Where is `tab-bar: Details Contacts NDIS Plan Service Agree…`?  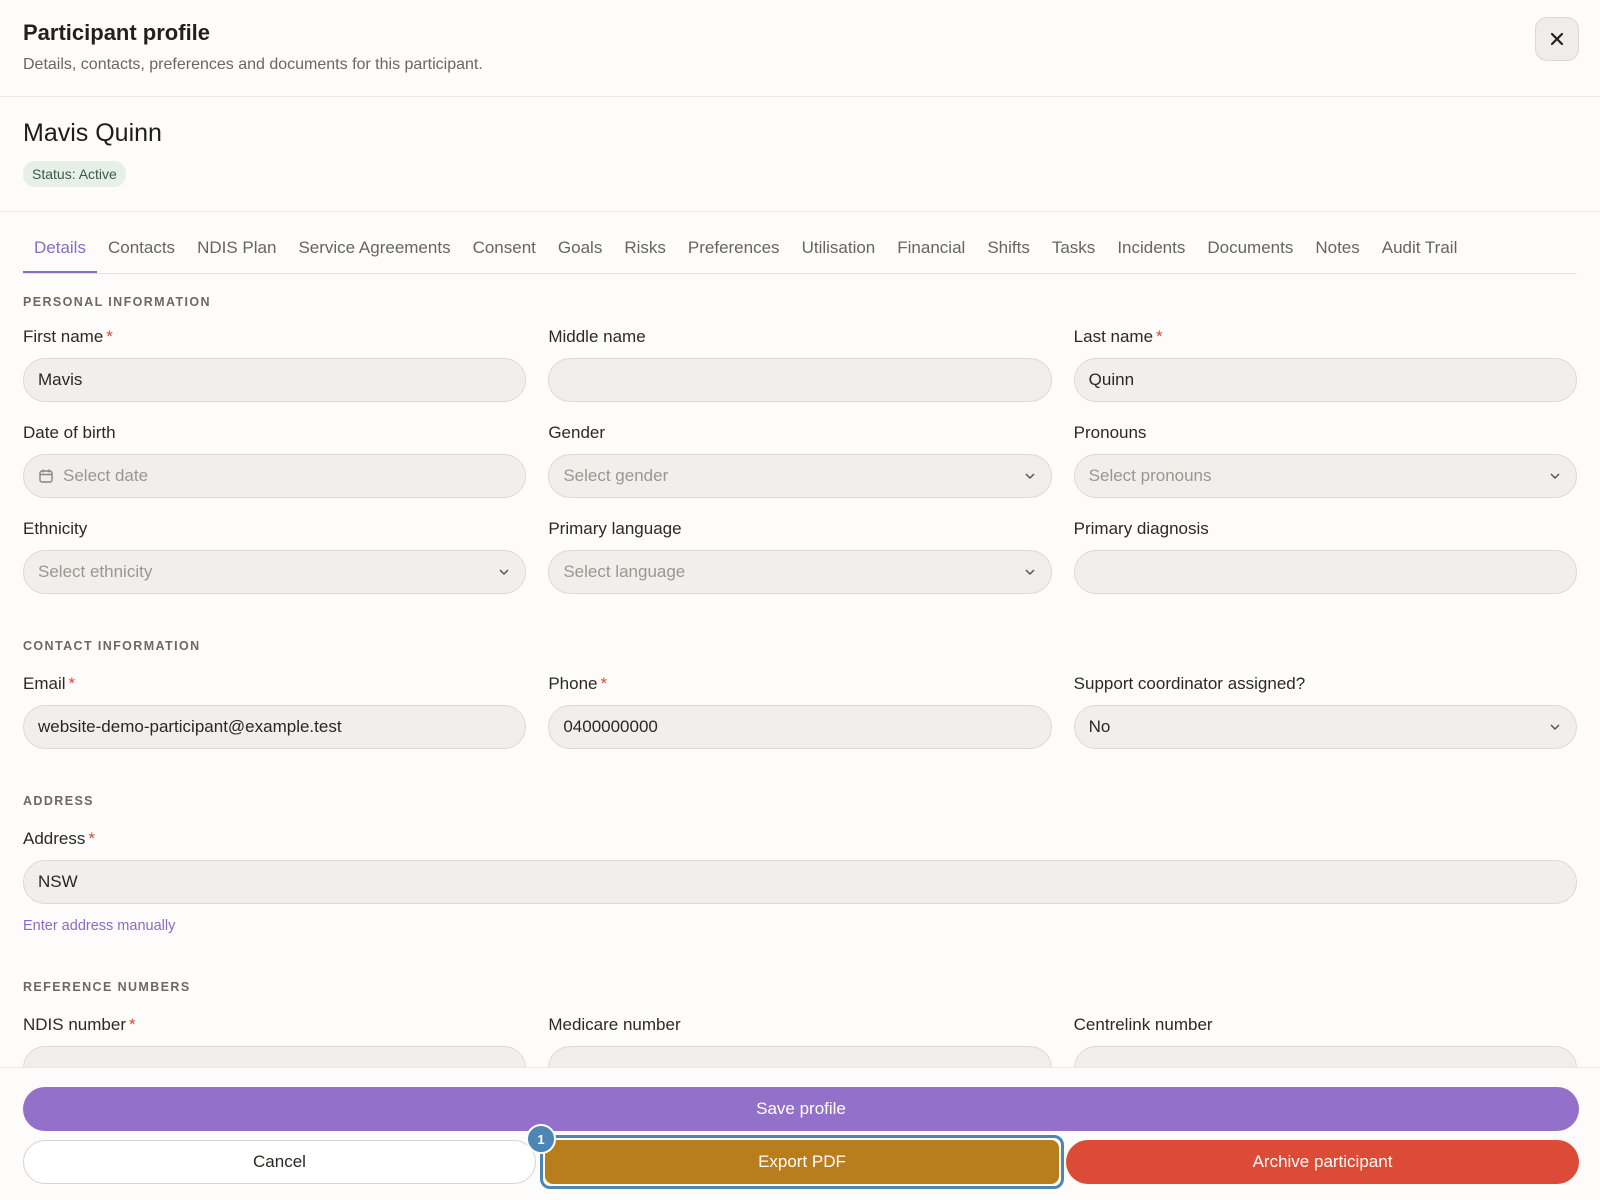
tab-bar: Details Contacts NDIS Plan Service Agree… is located at coordinates (800, 243).